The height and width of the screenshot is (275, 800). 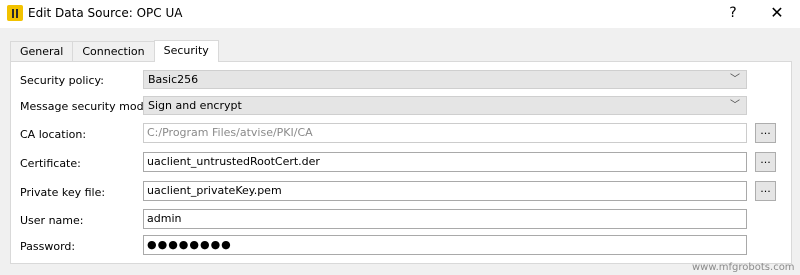 What do you see at coordinates (743, 267) in the screenshot?
I see `watermark-text: www.mfgrobots.com` at bounding box center [743, 267].